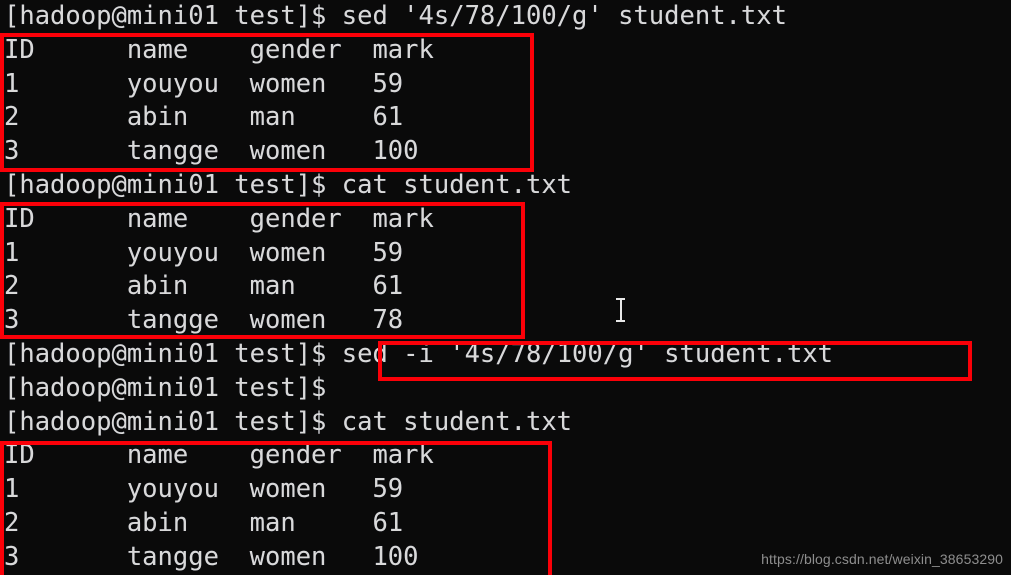 The image size is (1011, 575). What do you see at coordinates (165, 387) in the screenshot?
I see `terminal-line-prompt: [hadoop@mini01 test]$` at bounding box center [165, 387].